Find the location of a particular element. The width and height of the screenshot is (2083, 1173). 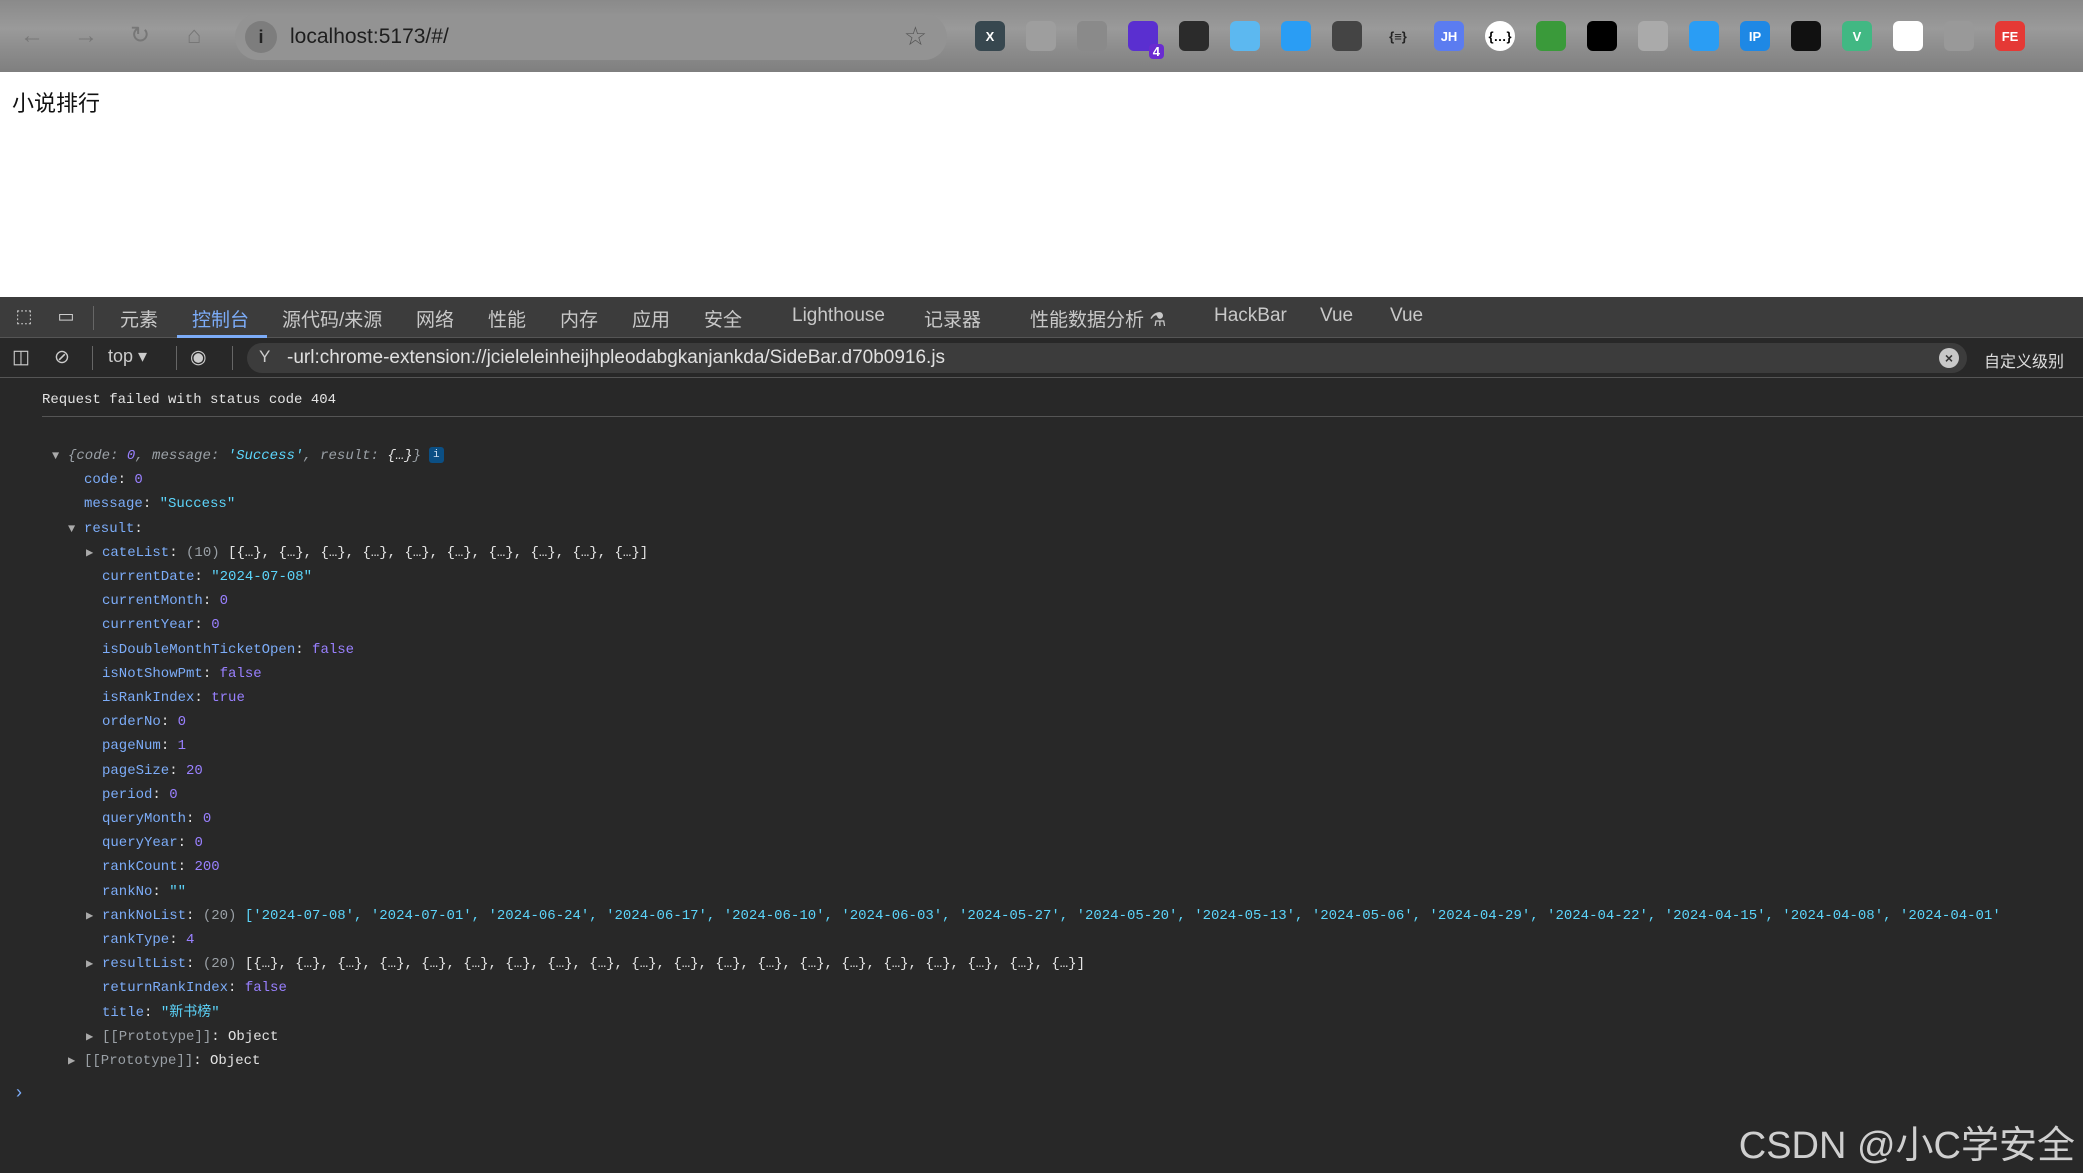

tab-13: Vue is located at coordinates (1406, 316).